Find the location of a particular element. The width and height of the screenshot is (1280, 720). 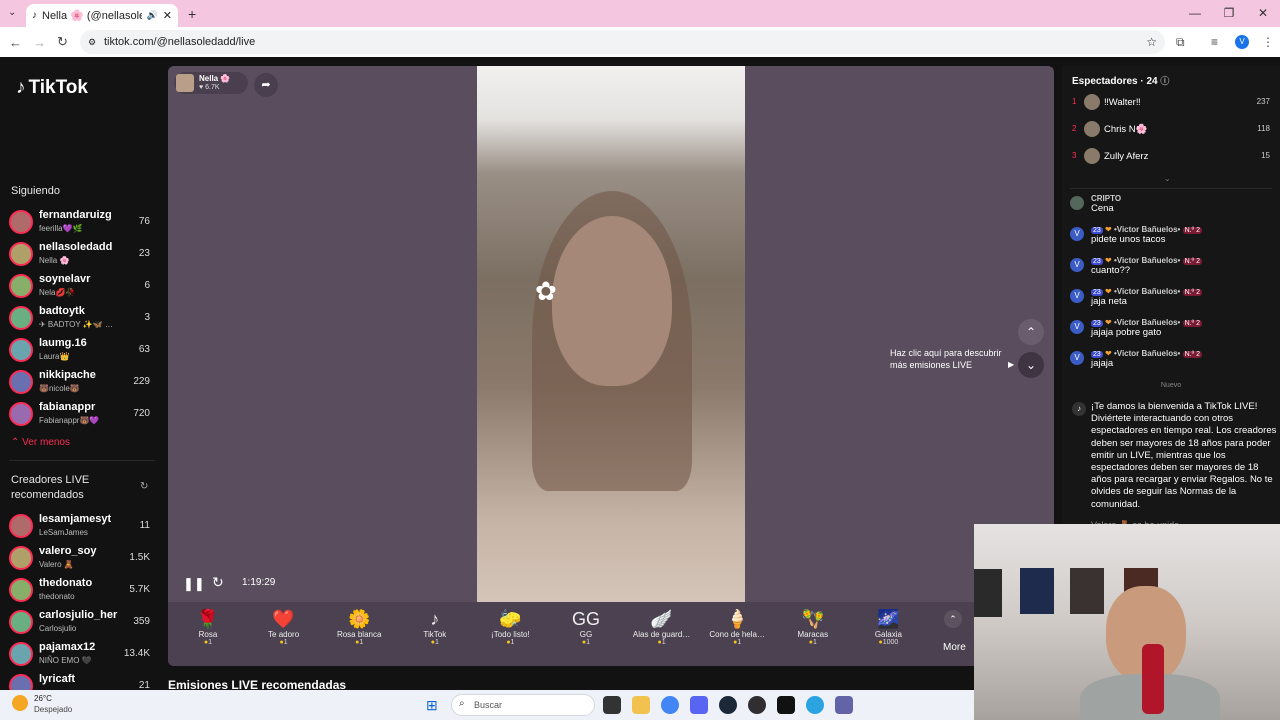

sidebar-account: laumg.16 Laura👑 63 is located at coordinates (82, 350).